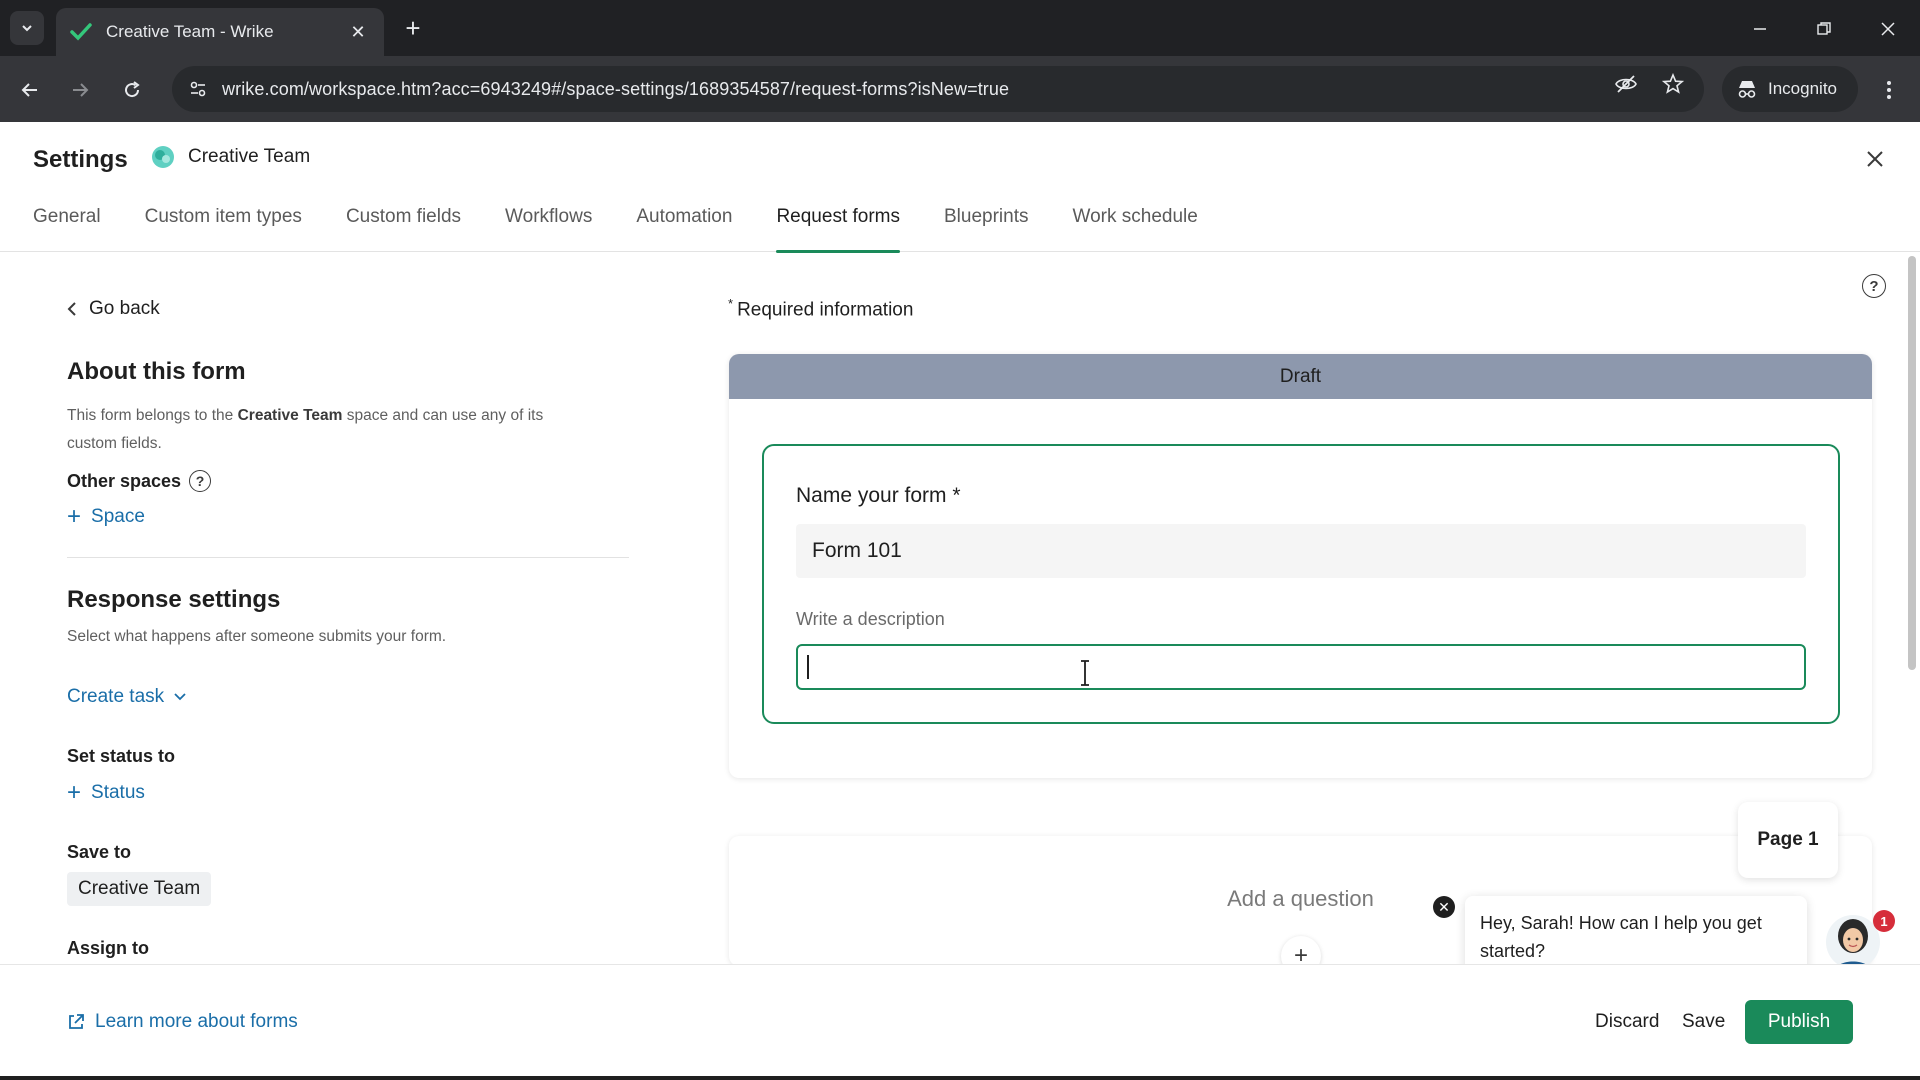 The image size is (1920, 1080). What do you see at coordinates (156, 371) in the screenshot?
I see `about-form-heading: About this form` at bounding box center [156, 371].